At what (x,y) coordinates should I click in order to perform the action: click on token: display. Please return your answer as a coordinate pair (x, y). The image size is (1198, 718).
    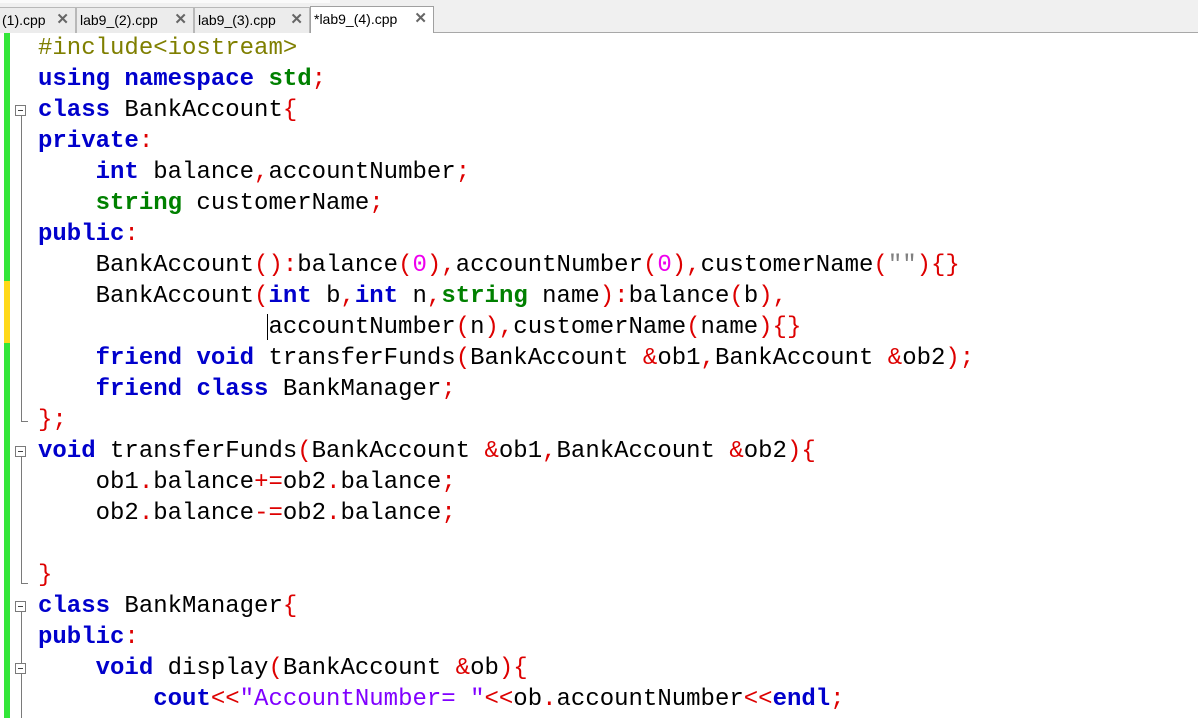
    Looking at the image, I should click on (211, 668).